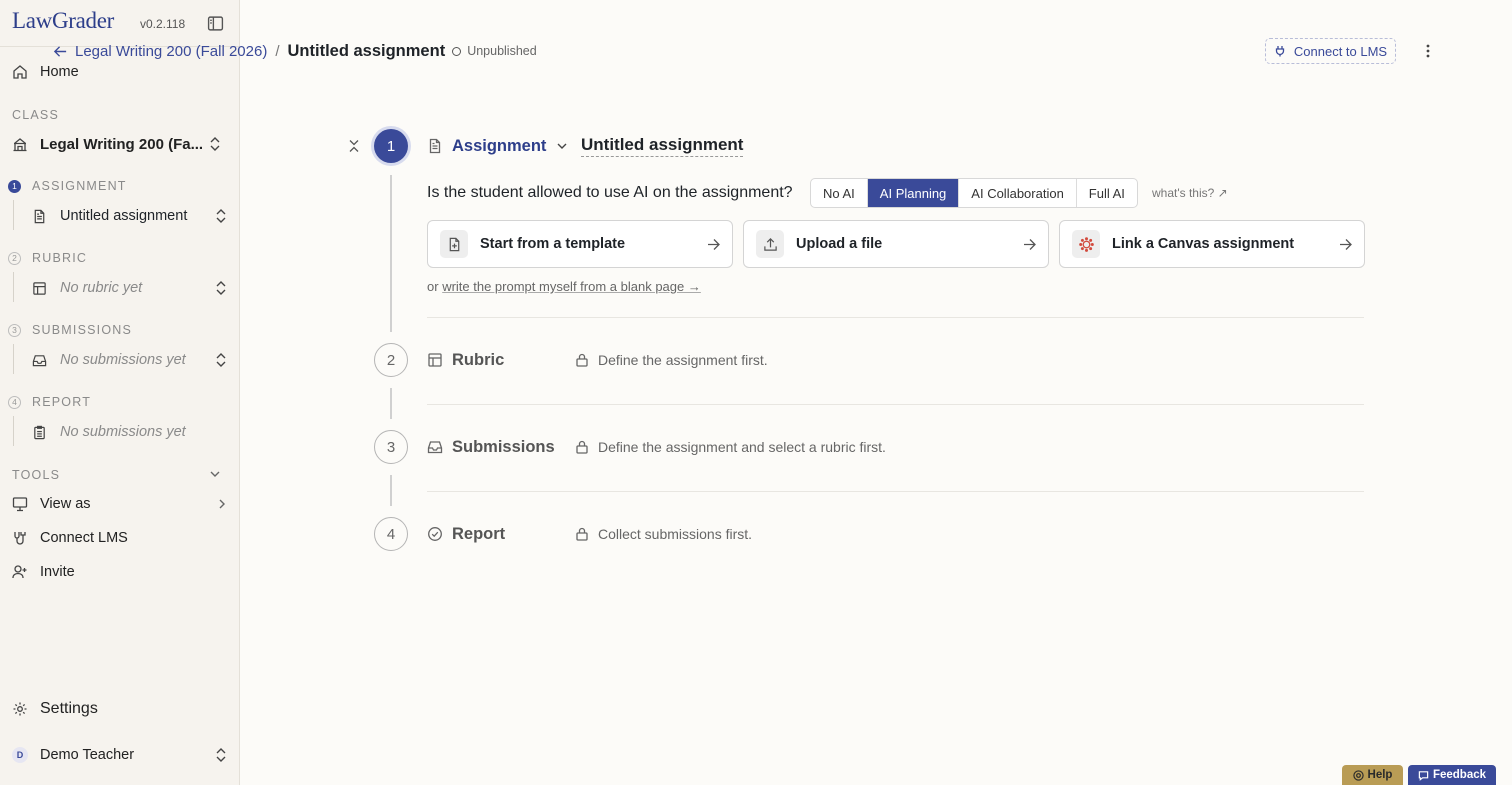 This screenshot has width=1512, height=785. What do you see at coordinates (839, 193) in the screenshot?
I see `ai-option-no-ai: No AI` at bounding box center [839, 193].